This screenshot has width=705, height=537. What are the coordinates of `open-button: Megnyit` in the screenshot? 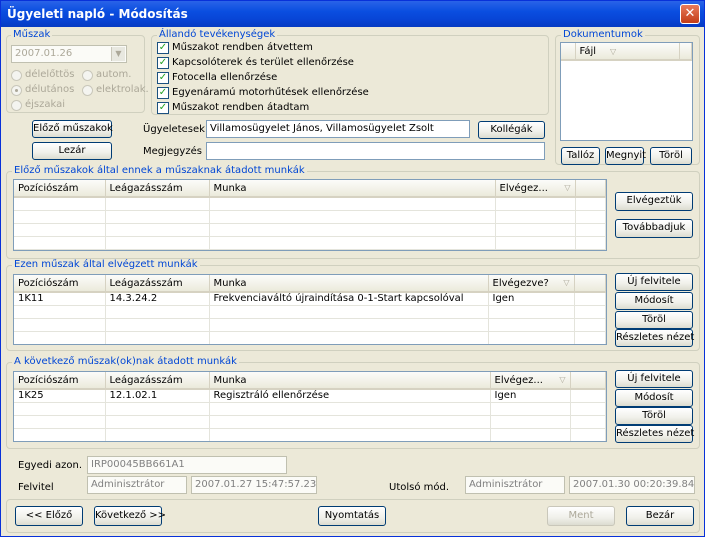 It's located at (625, 156).